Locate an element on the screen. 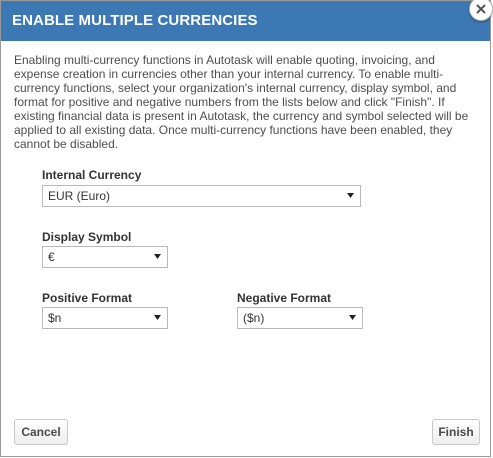 This screenshot has width=493, height=458. internal-currency-label: Internal Currency is located at coordinates (92, 175).